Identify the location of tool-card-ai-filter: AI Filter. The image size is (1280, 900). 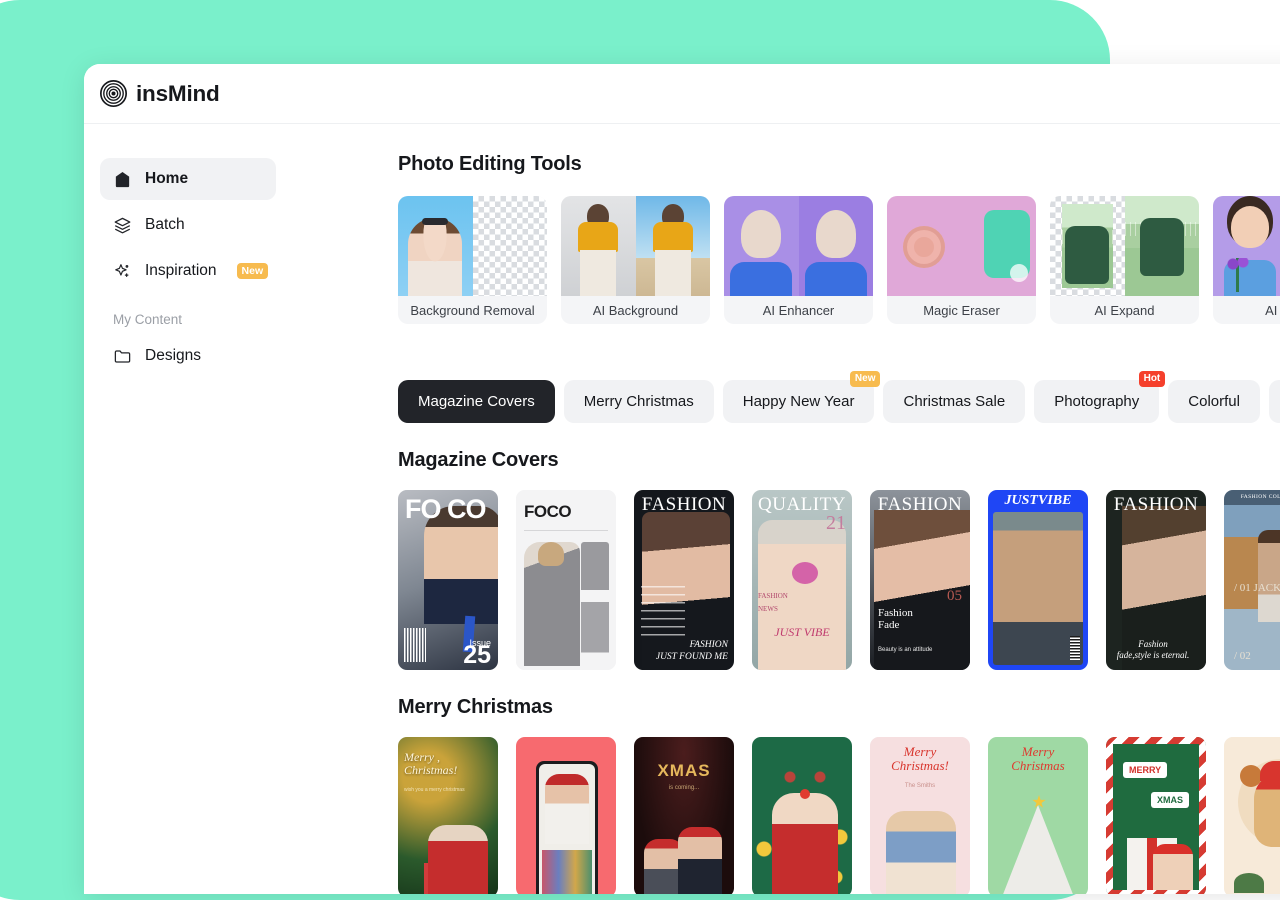
(1246, 260).